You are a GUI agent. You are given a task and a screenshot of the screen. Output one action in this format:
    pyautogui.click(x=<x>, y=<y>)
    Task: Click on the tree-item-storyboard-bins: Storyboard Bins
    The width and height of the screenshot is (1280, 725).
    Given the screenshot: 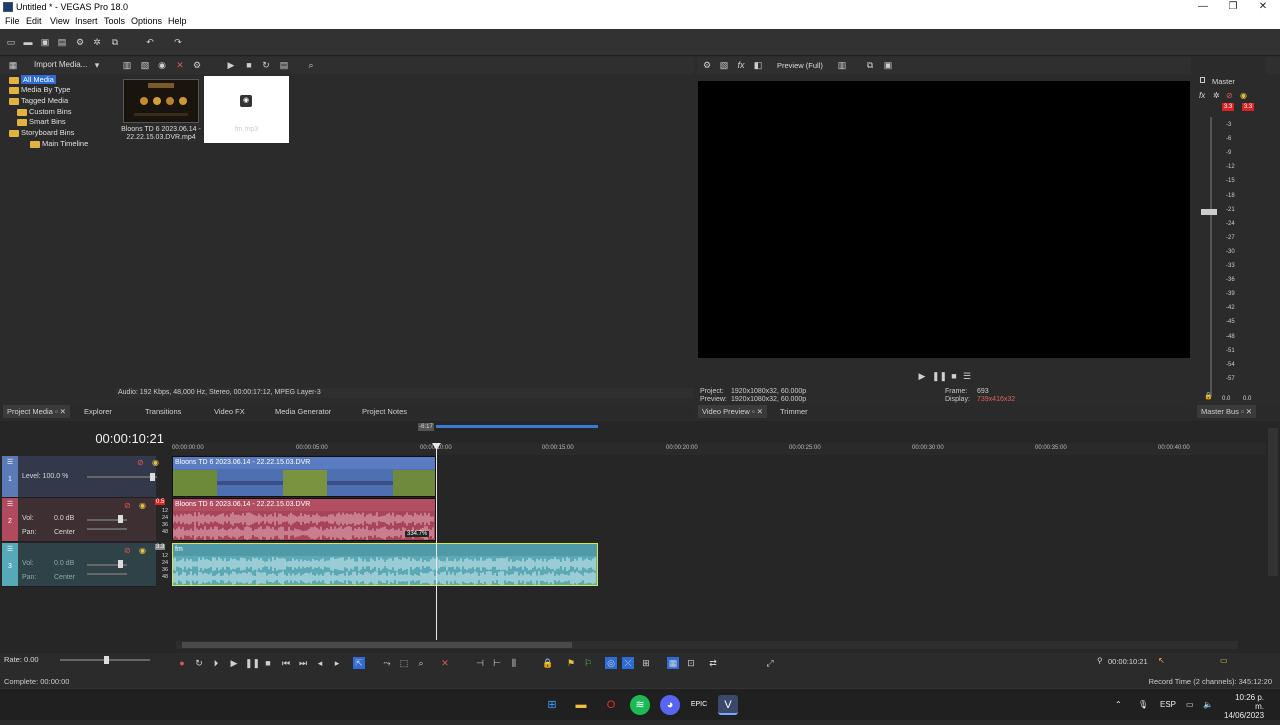 What is the action you would take?
    pyautogui.click(x=41, y=133)
    